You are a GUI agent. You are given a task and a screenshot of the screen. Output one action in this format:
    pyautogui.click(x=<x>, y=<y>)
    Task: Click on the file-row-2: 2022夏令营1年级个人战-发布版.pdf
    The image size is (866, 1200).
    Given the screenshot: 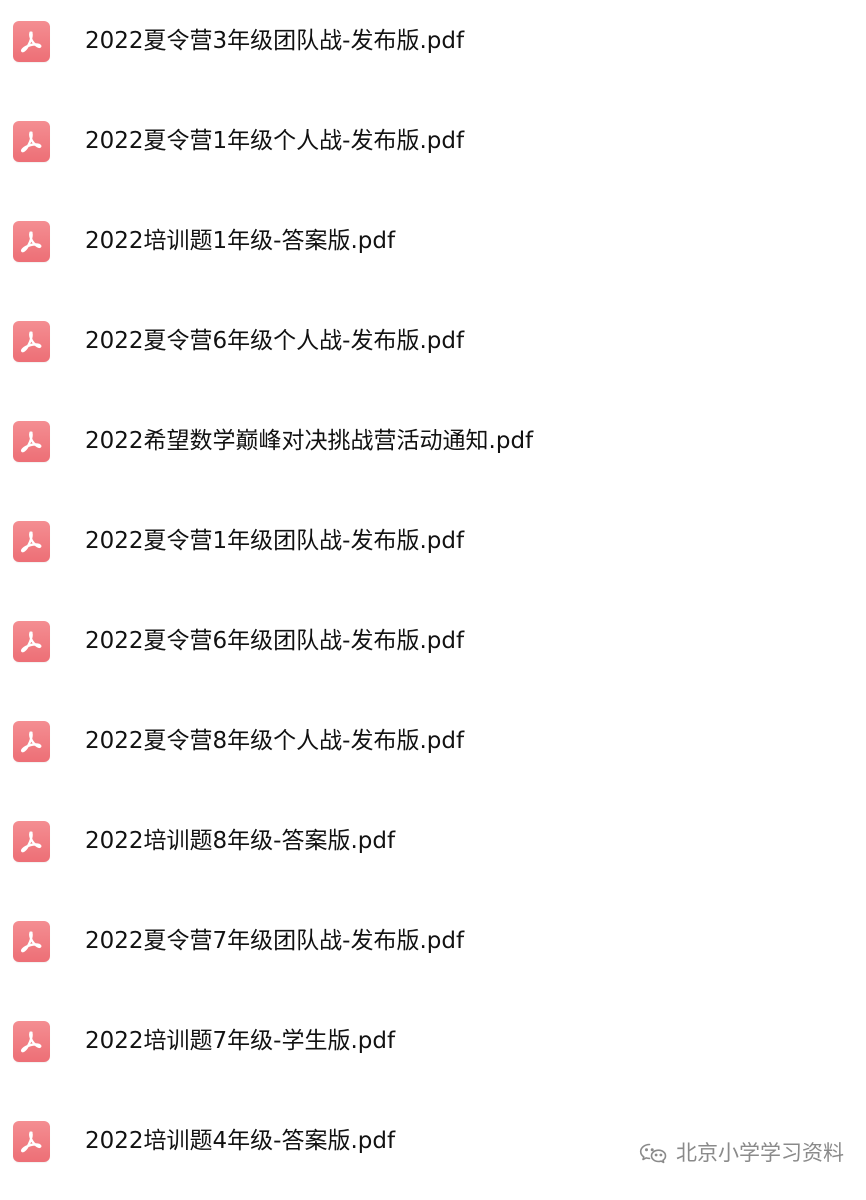 What is the action you would take?
    pyautogui.click(x=433, y=150)
    